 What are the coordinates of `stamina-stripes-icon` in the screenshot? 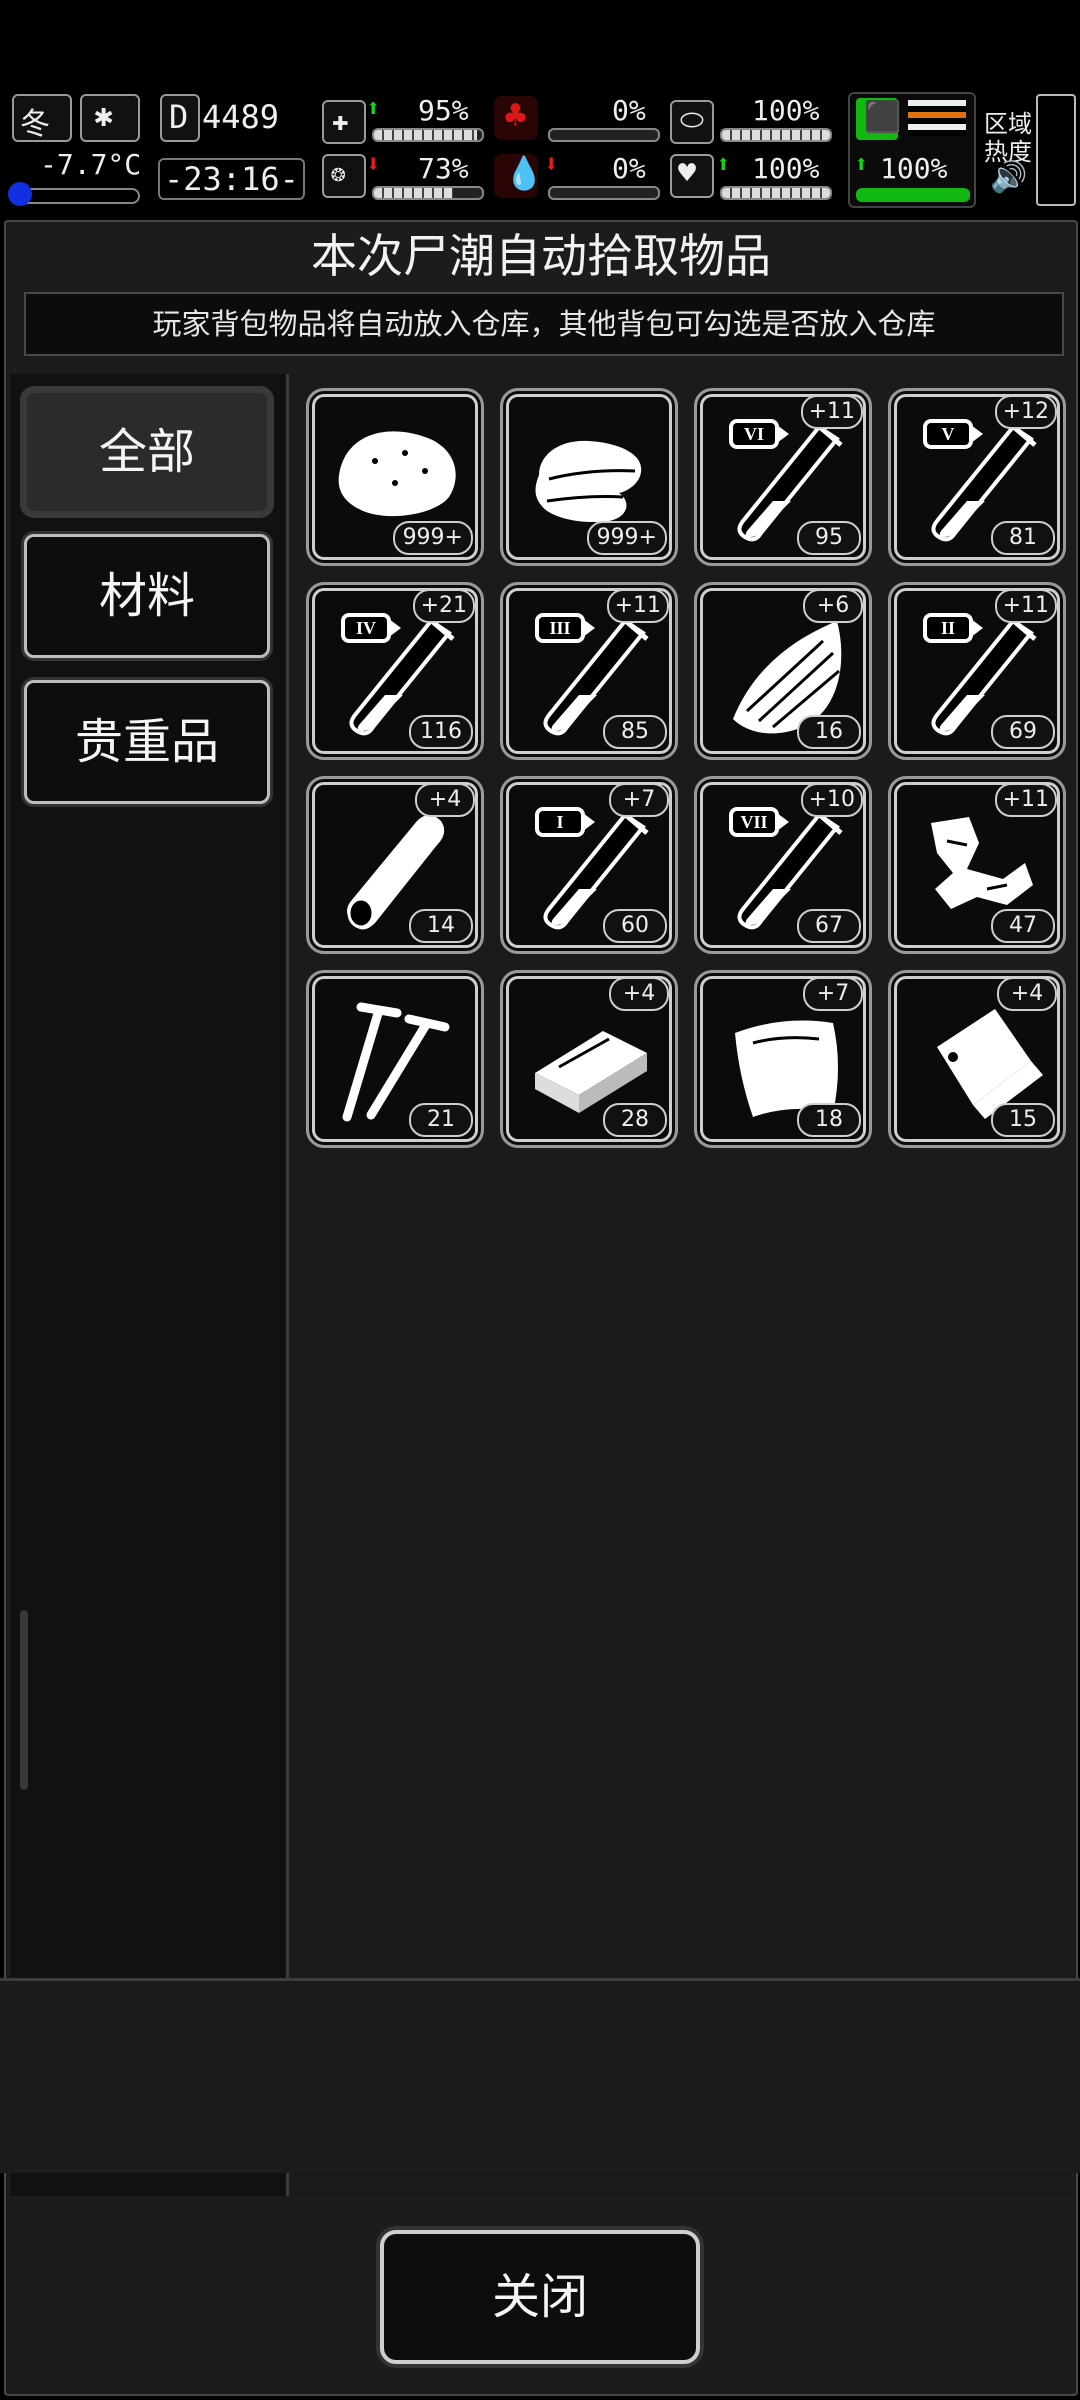 It's located at (937, 118).